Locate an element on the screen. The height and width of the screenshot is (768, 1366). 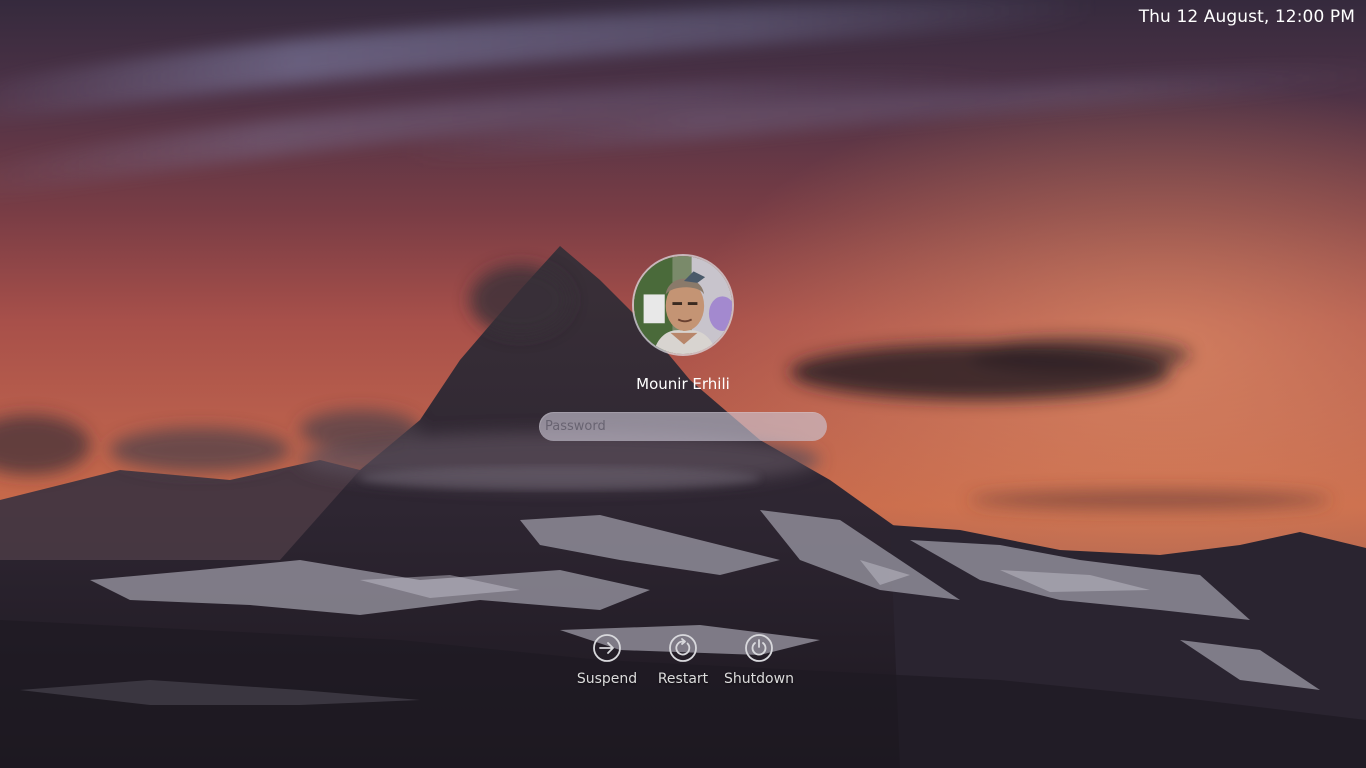
username-label: Mounir Erhili is located at coordinates (683, 384).